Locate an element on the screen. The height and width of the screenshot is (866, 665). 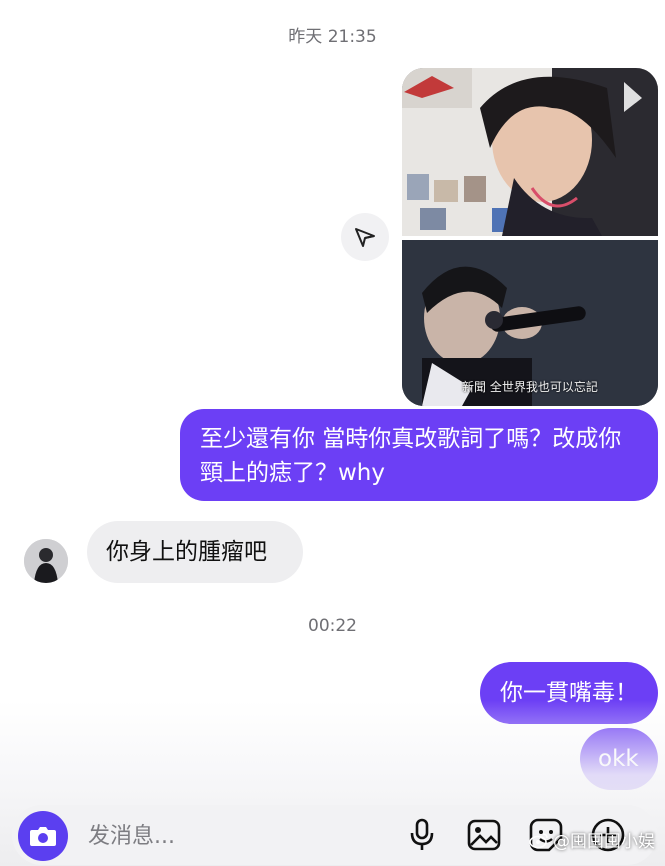
message-bubble-outgoing: 你一貫嘴毒！ is located at coordinates (569, 693).